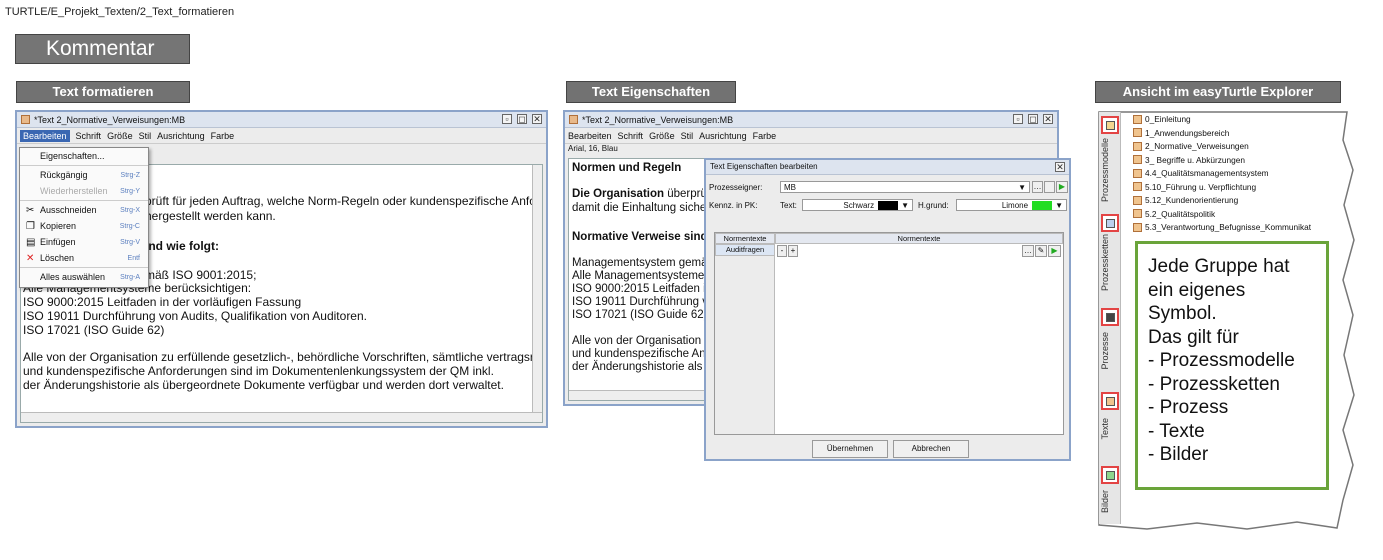  Describe the element at coordinates (1218, 92) in the screenshot. I see `section-explorer-view: Ansicht im easyTurtle Explorer` at that location.